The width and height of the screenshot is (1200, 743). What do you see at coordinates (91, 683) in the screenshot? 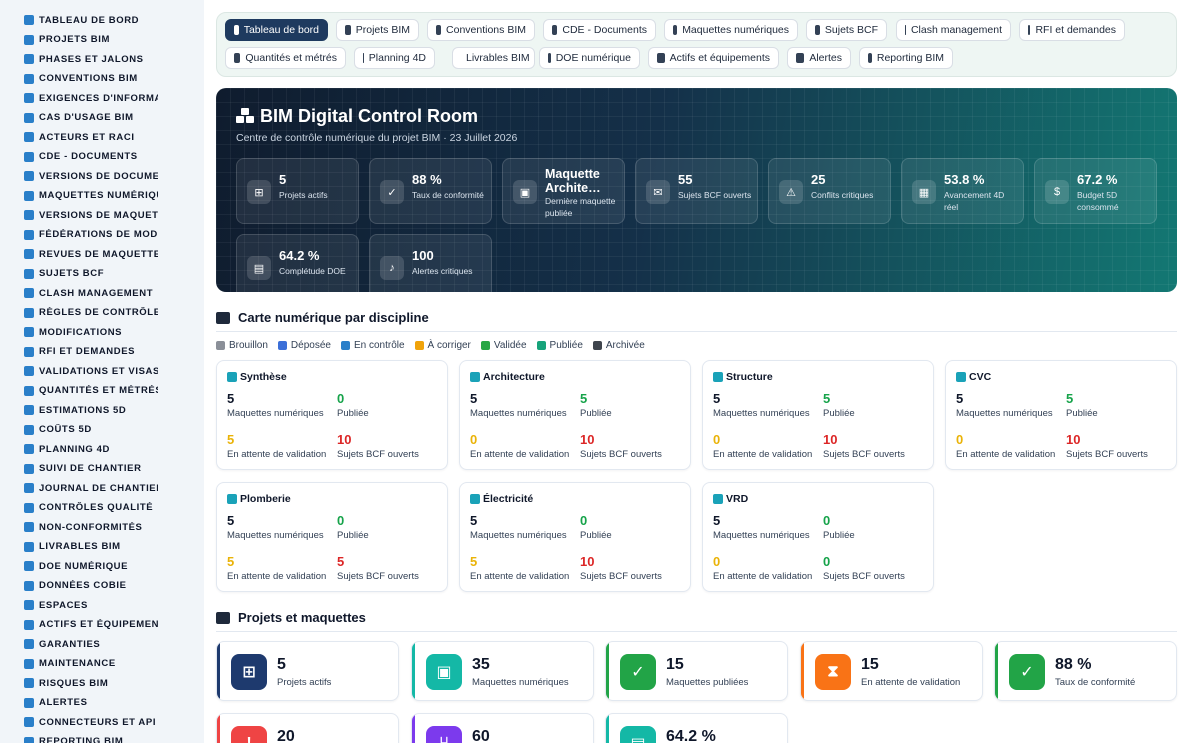
I see `sidebar-item: RISQUES BIM` at bounding box center [91, 683].